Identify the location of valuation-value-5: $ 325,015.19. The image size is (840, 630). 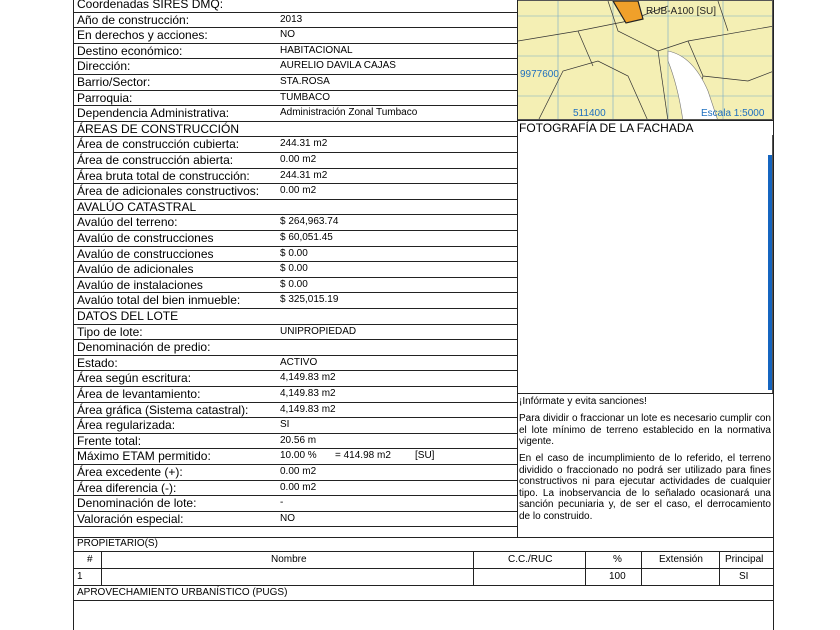
(309, 299).